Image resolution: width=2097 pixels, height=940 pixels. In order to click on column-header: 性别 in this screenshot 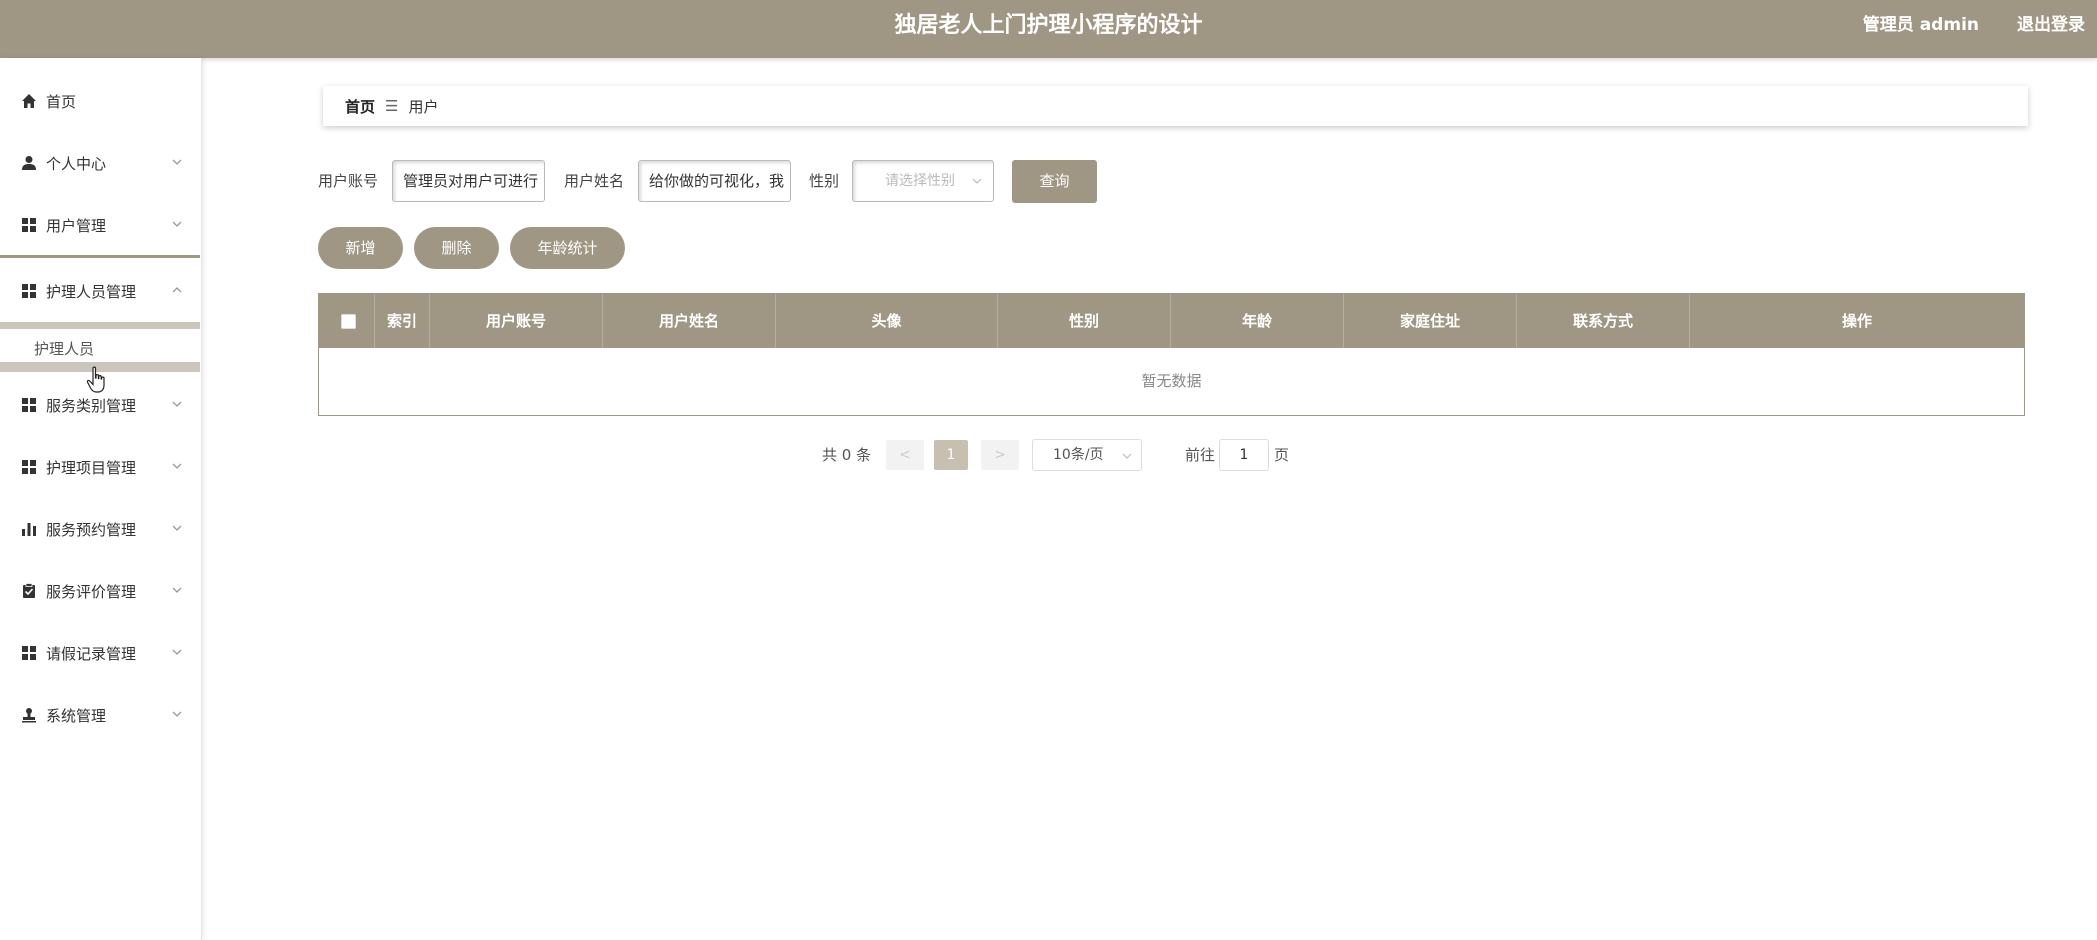, I will do `click(1084, 321)`.